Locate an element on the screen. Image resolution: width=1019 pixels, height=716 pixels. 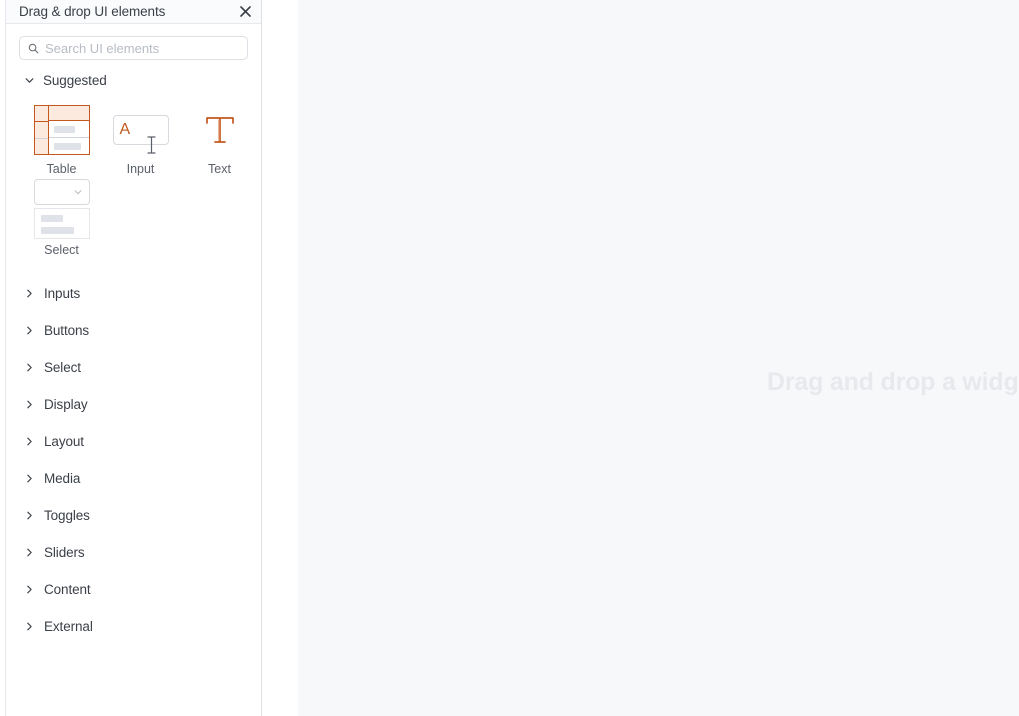
search-input is located at coordinates (142, 48).